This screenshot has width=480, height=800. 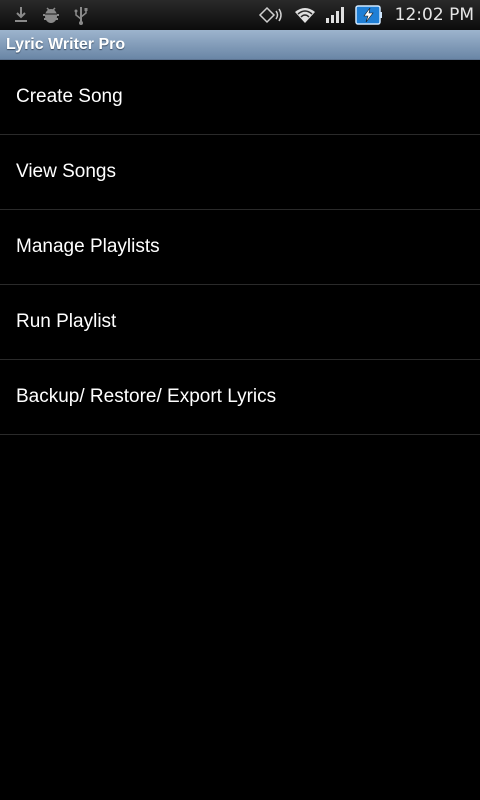 I want to click on status-bar: 12:02 PM, so click(x=240, y=15).